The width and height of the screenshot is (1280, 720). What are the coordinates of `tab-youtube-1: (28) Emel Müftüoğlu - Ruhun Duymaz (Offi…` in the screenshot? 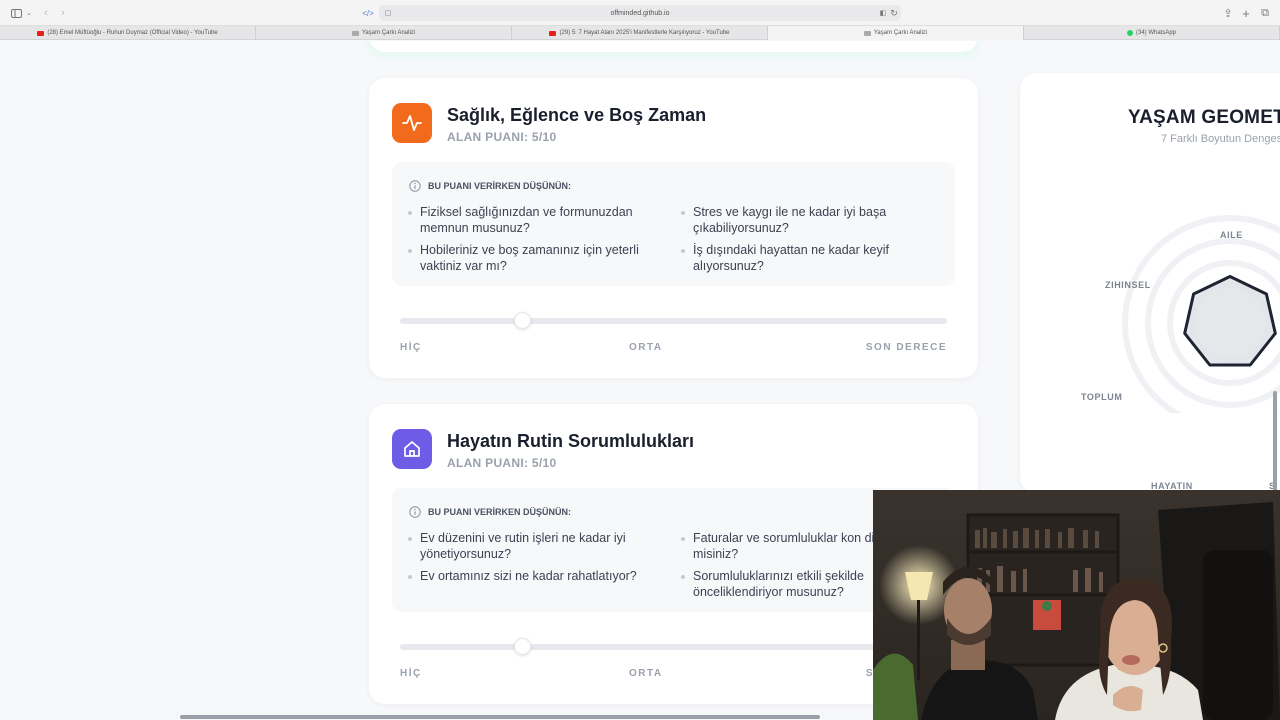 It's located at (128, 33).